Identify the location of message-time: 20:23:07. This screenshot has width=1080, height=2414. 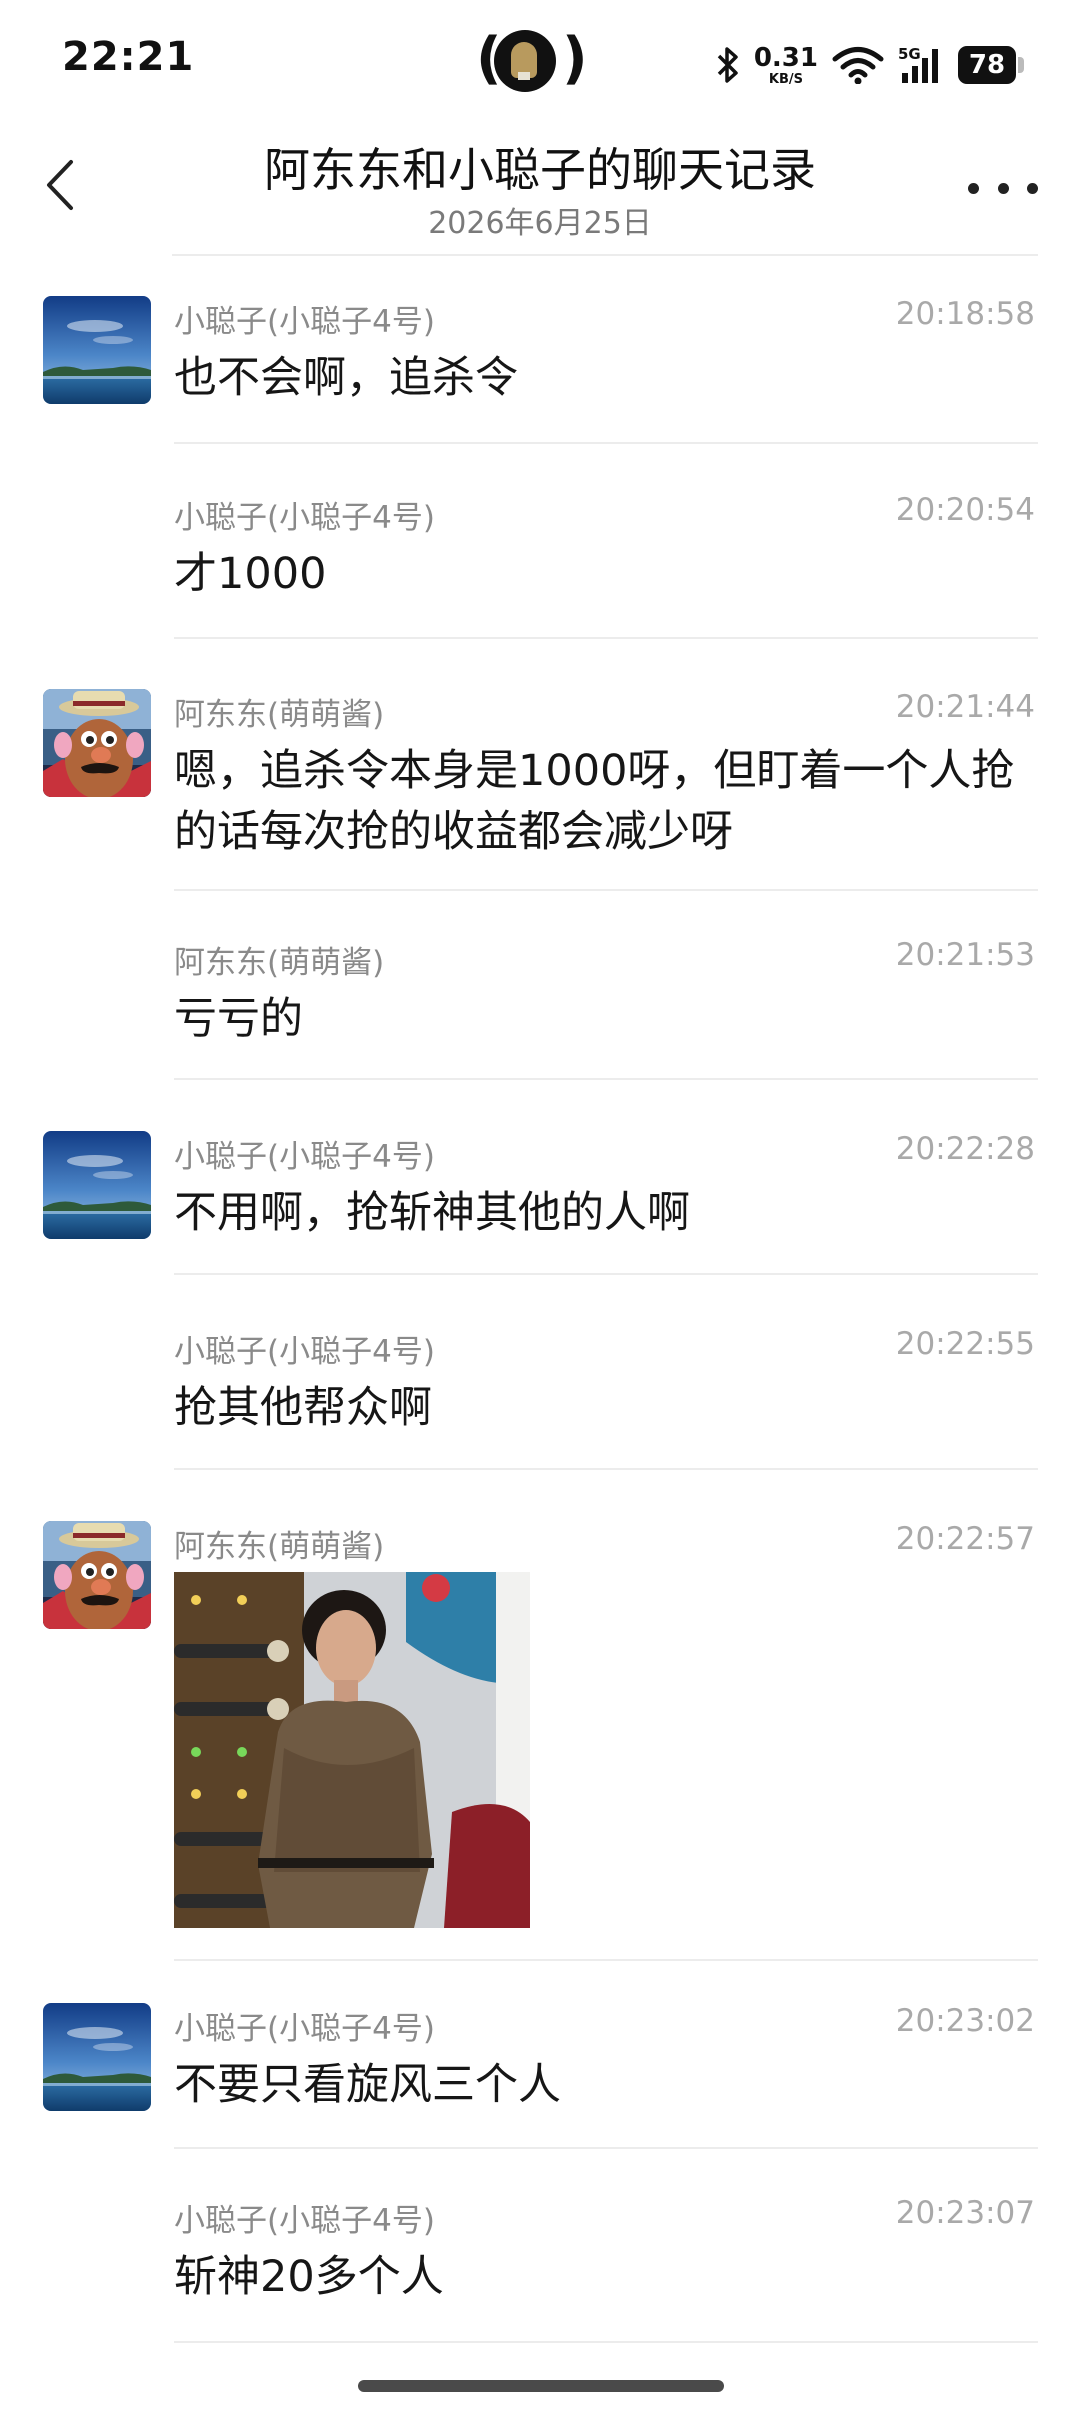
(965, 2213).